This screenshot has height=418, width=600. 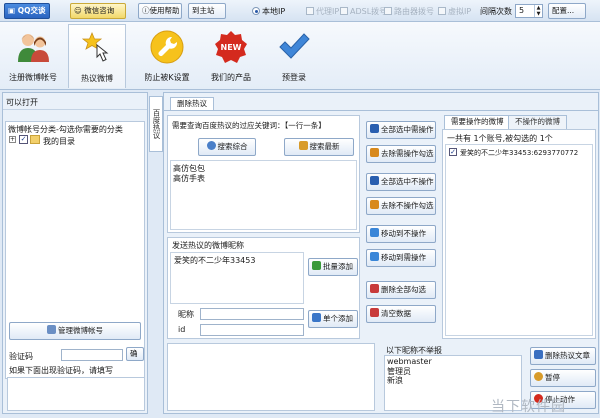 I want to click on tab-delete-discussion: 删除热议, so click(x=192, y=104).